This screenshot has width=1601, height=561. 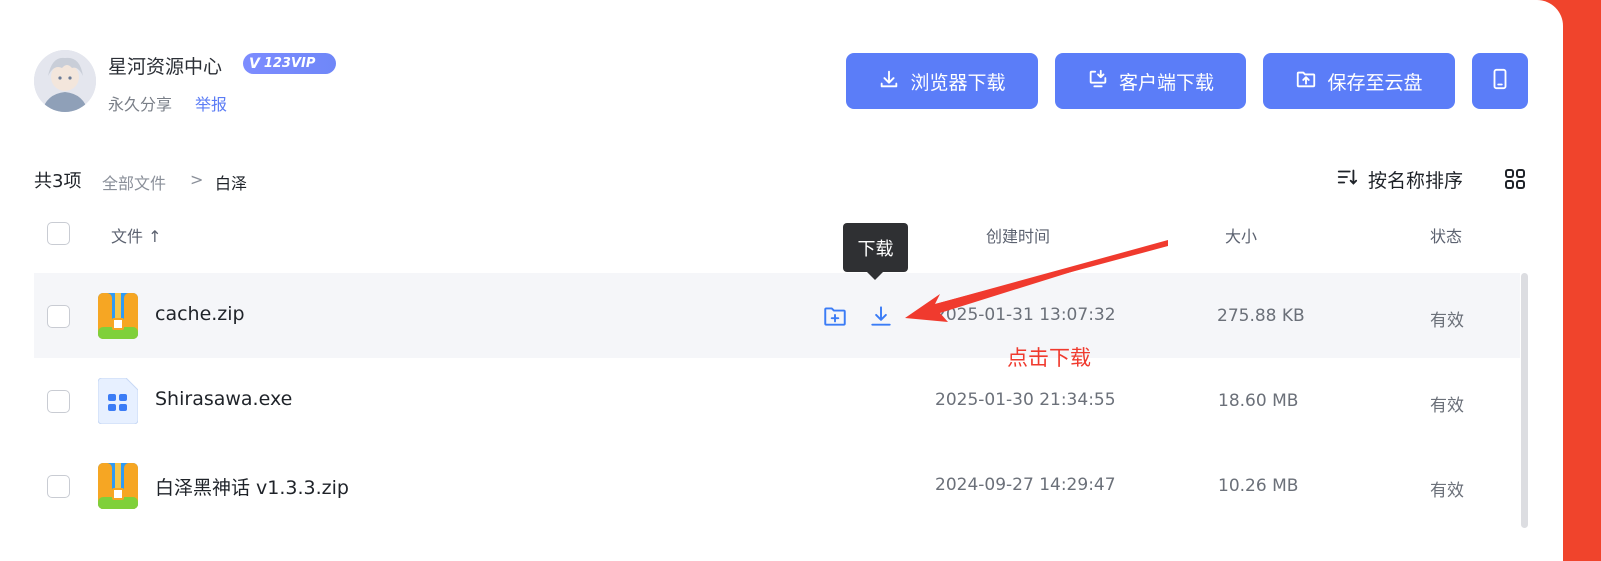 I want to click on column-header-size: 大小, so click(x=1241, y=236).